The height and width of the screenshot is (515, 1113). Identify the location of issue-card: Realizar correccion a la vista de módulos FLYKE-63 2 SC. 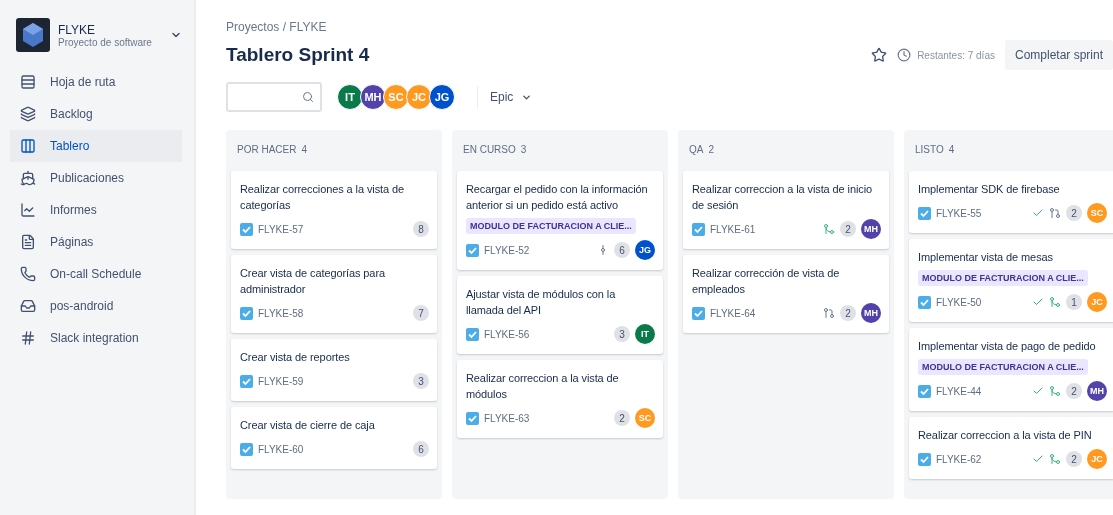
(560, 399).